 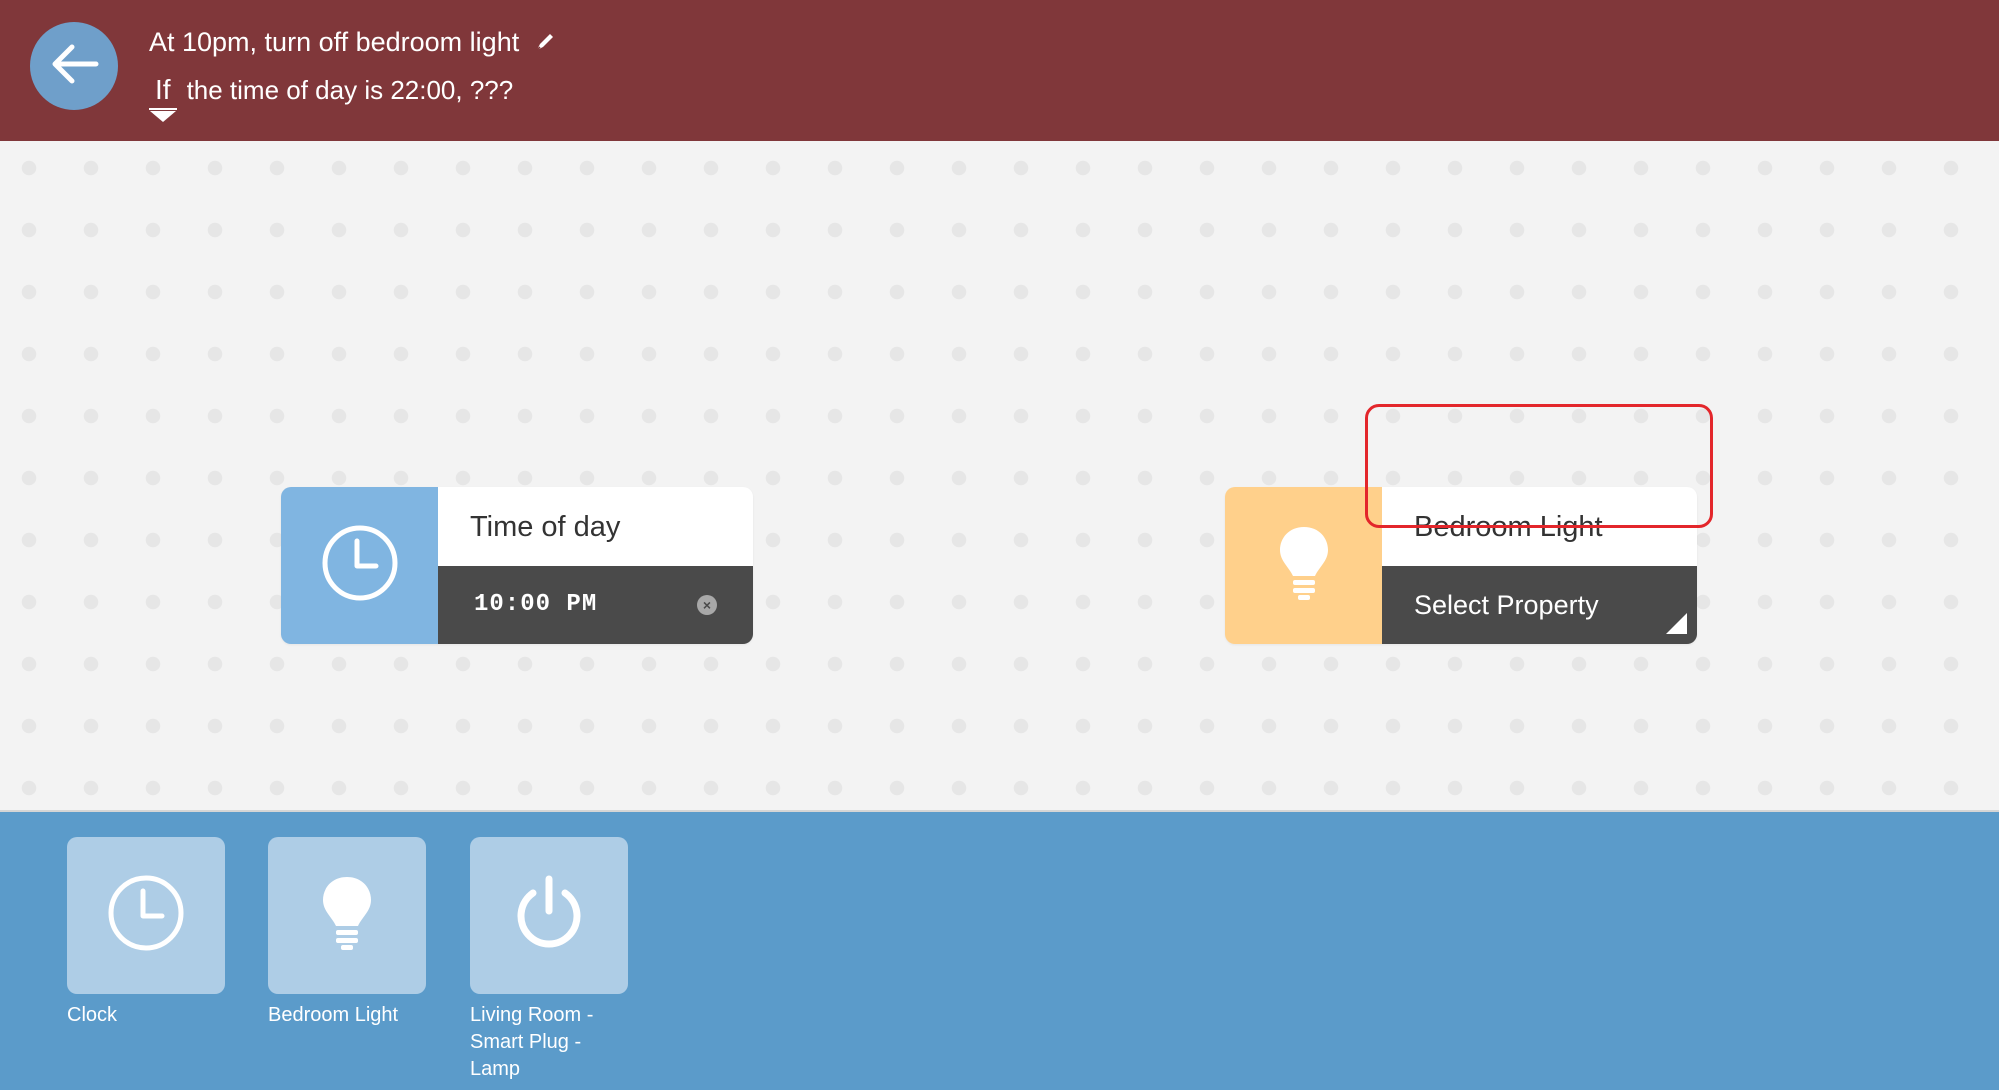 I want to click on palette-item-clock: Clock, so click(x=147, y=933).